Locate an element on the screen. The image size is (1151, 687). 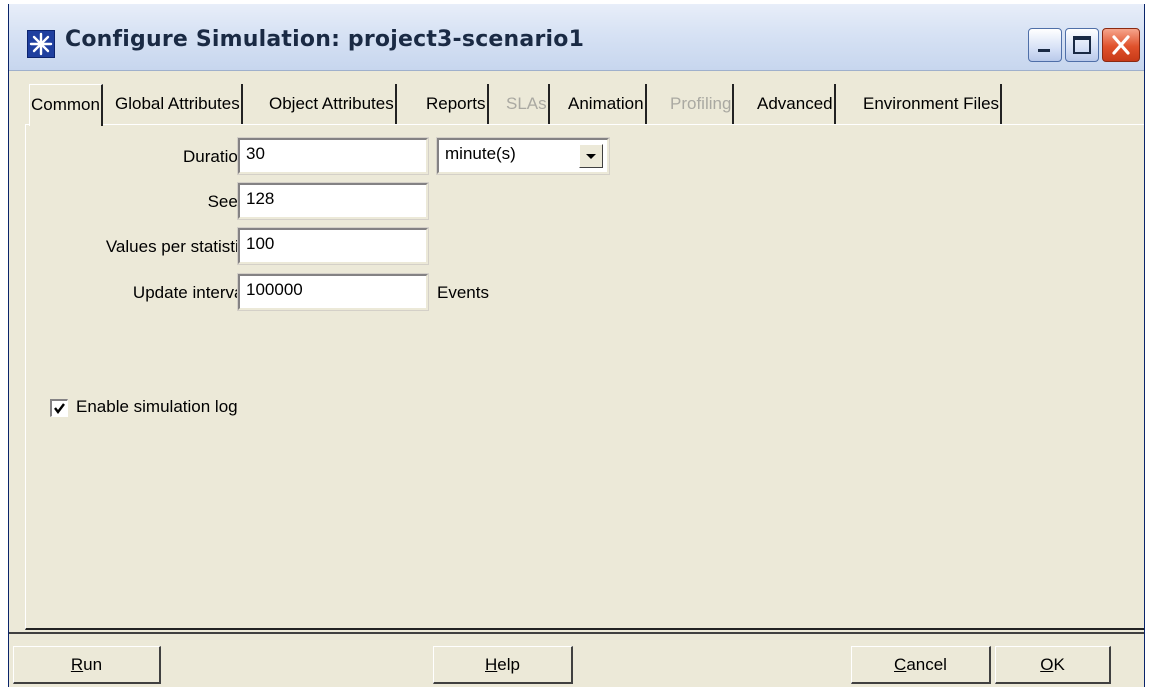
cancel-mnemonic: C is located at coordinates (900, 664).